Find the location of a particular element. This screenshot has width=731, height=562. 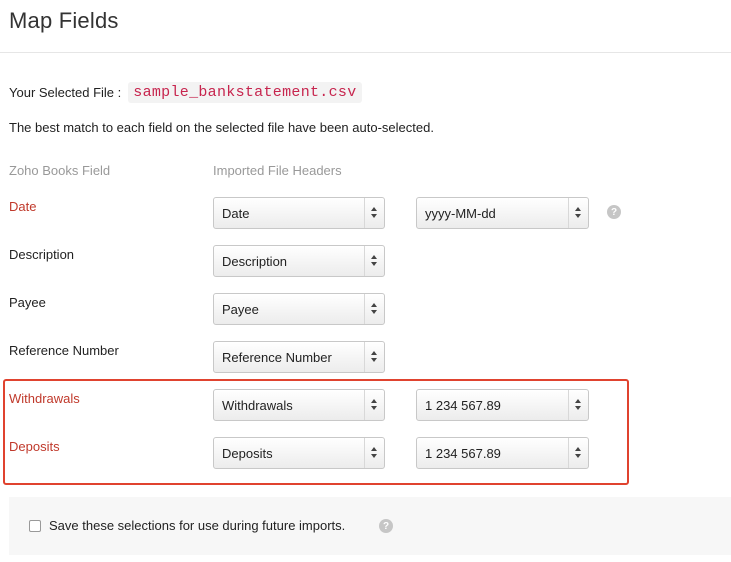

deposits-number-format-select: 1 234 567.89 is located at coordinates (502, 453).